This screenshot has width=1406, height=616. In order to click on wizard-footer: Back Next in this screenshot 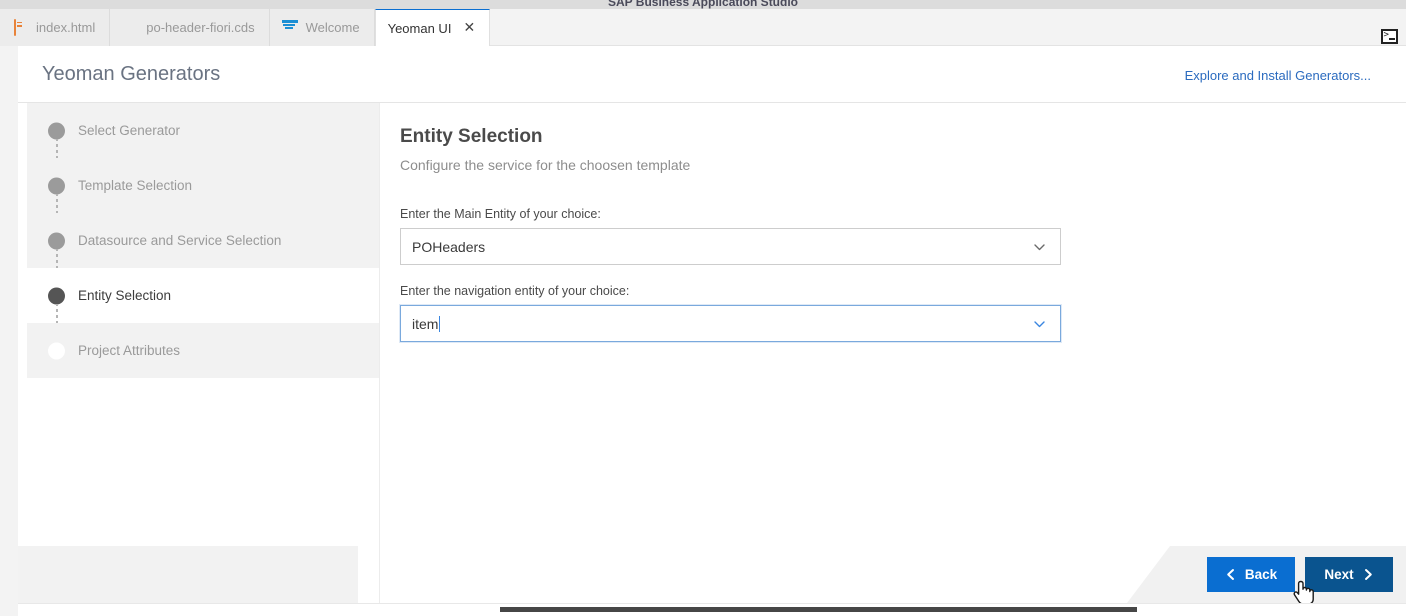, I will do `click(1266, 574)`.